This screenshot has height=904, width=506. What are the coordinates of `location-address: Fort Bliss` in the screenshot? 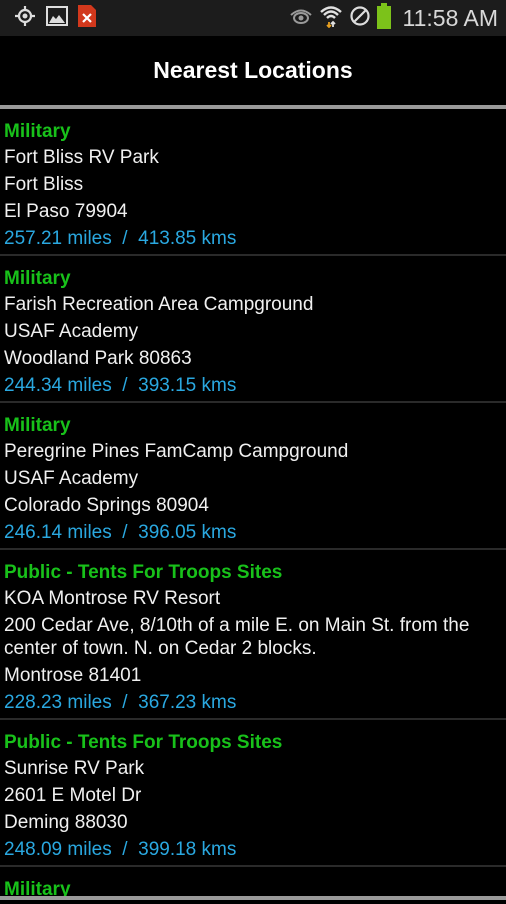 It's located at (44, 184).